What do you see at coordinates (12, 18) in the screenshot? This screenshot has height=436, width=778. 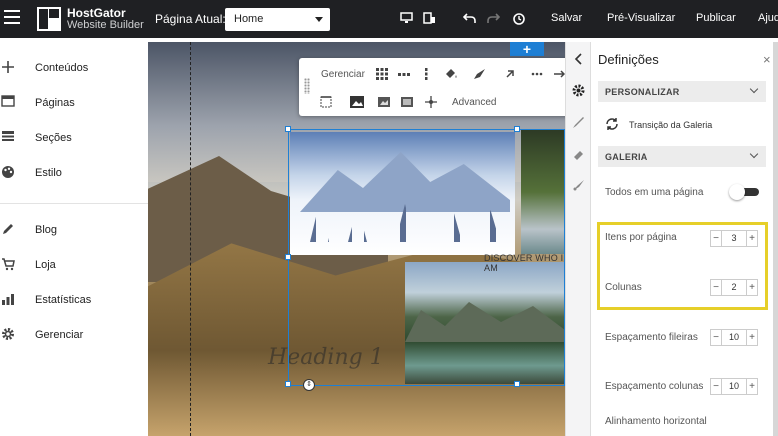 I see `menu-icon` at bounding box center [12, 18].